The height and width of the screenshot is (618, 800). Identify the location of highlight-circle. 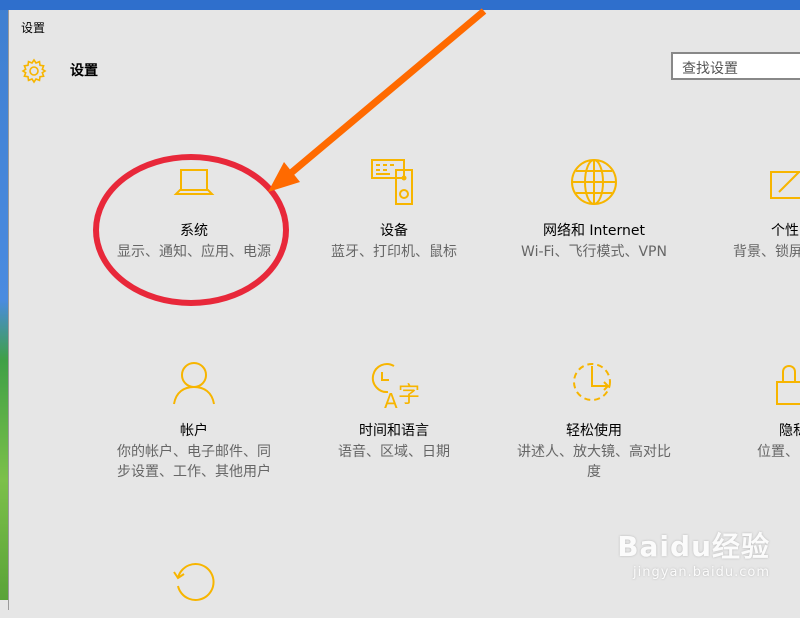
(191, 230).